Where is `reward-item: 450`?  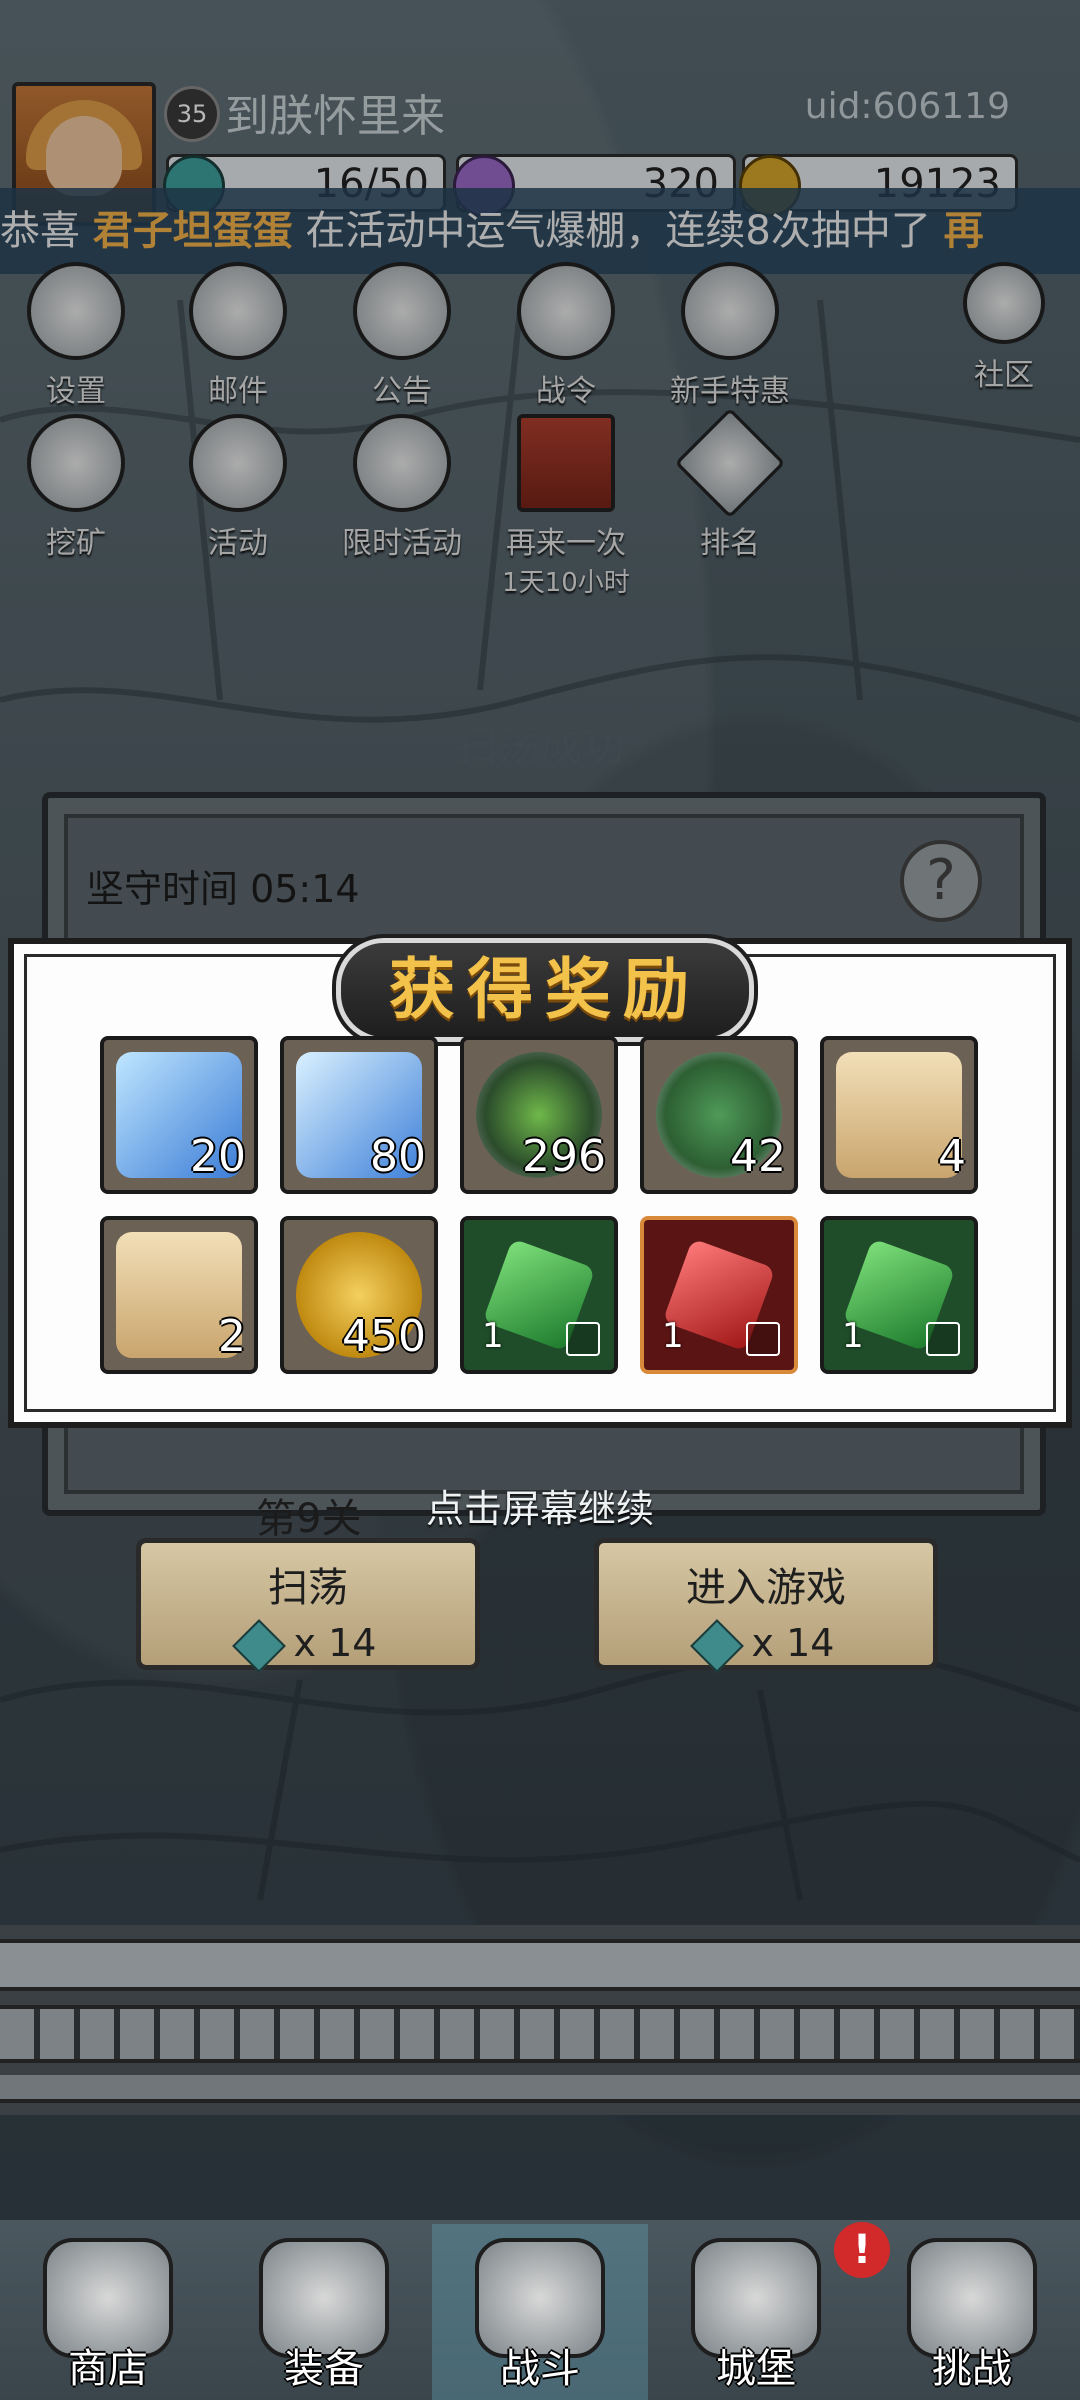 reward-item: 450 is located at coordinates (359, 1295).